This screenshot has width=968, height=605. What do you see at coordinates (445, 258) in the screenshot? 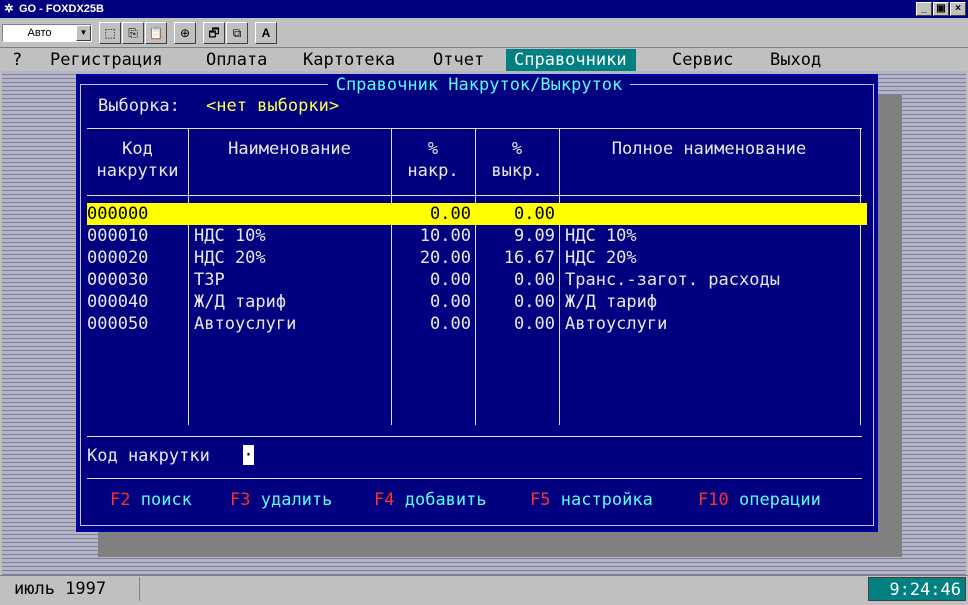
I see `cell-markup: 20.00` at bounding box center [445, 258].